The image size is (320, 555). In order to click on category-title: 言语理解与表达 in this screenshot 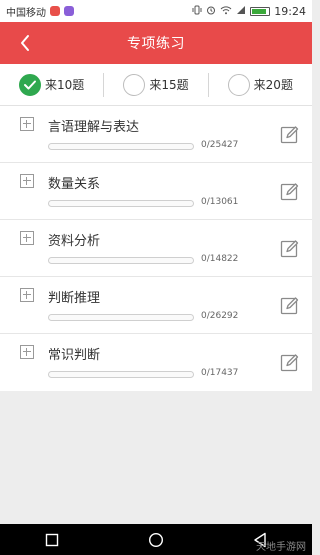, I will do `click(94, 127)`.